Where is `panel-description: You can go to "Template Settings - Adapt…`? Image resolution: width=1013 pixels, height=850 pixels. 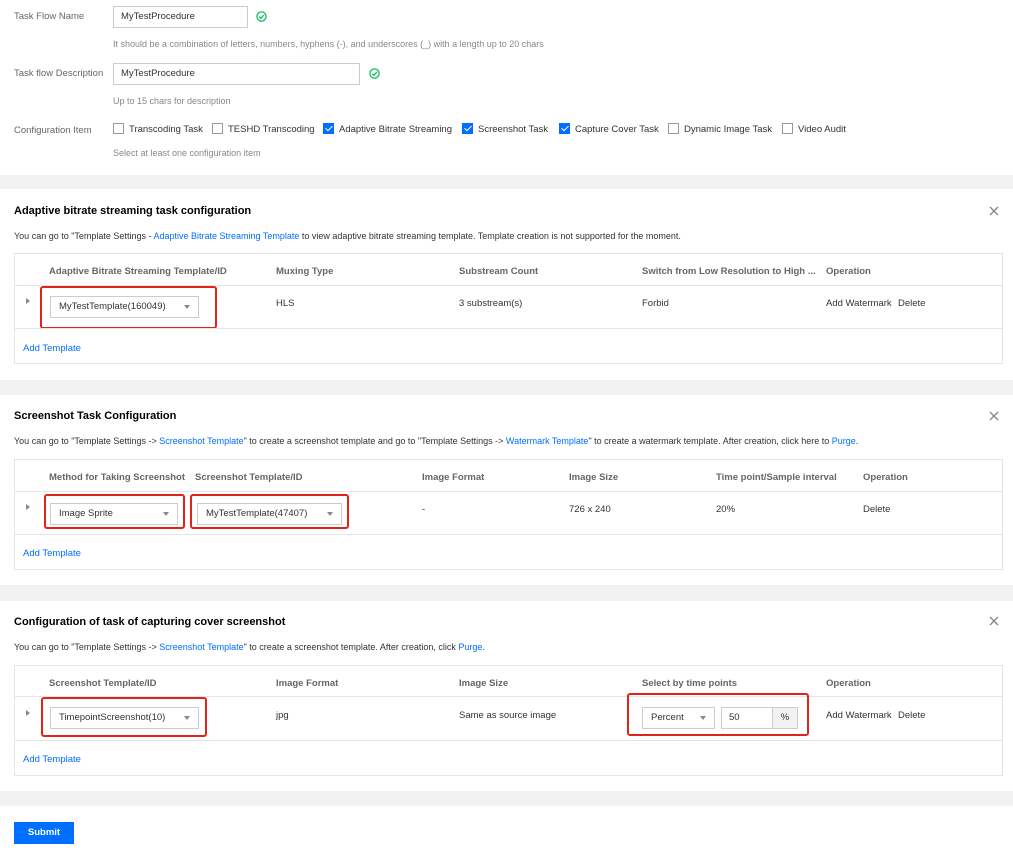 panel-description: You can go to "Template Settings - Adapt… is located at coordinates (347, 236).